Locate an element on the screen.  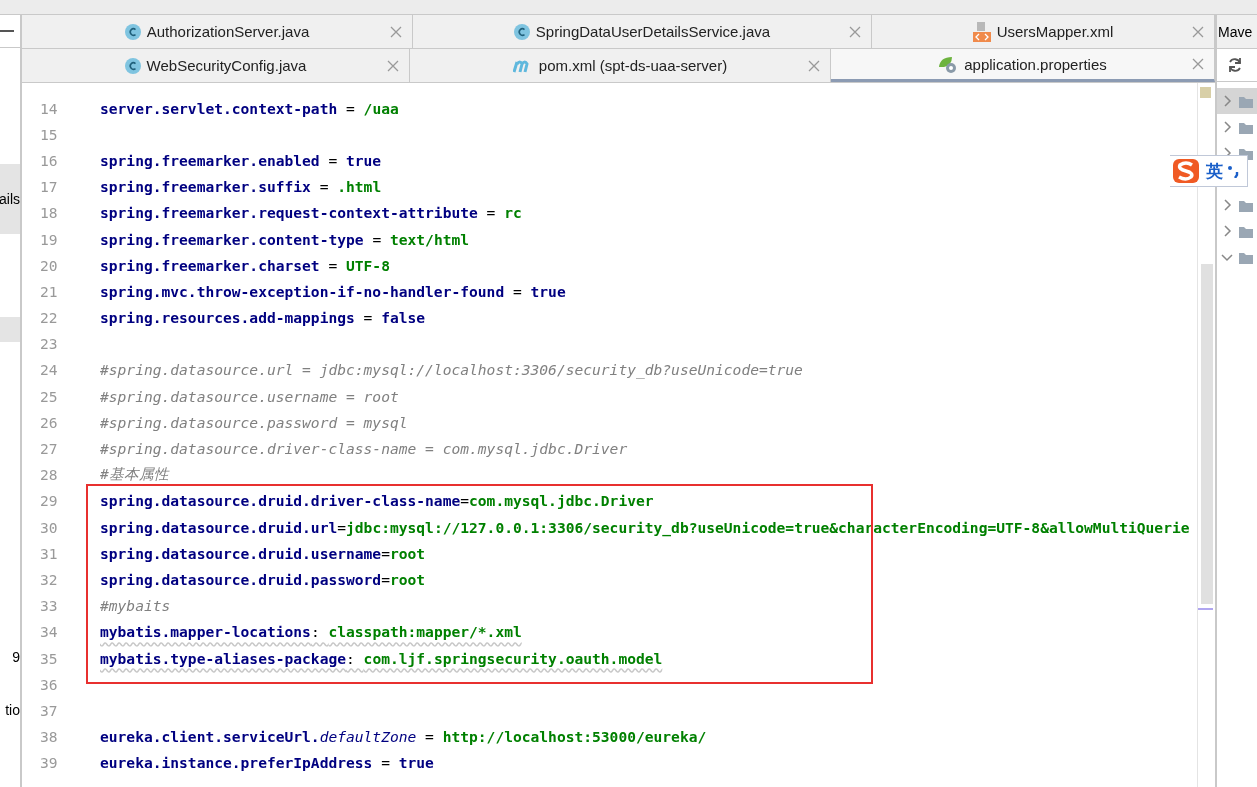
line-number: 25 is located at coordinates (49, 396).